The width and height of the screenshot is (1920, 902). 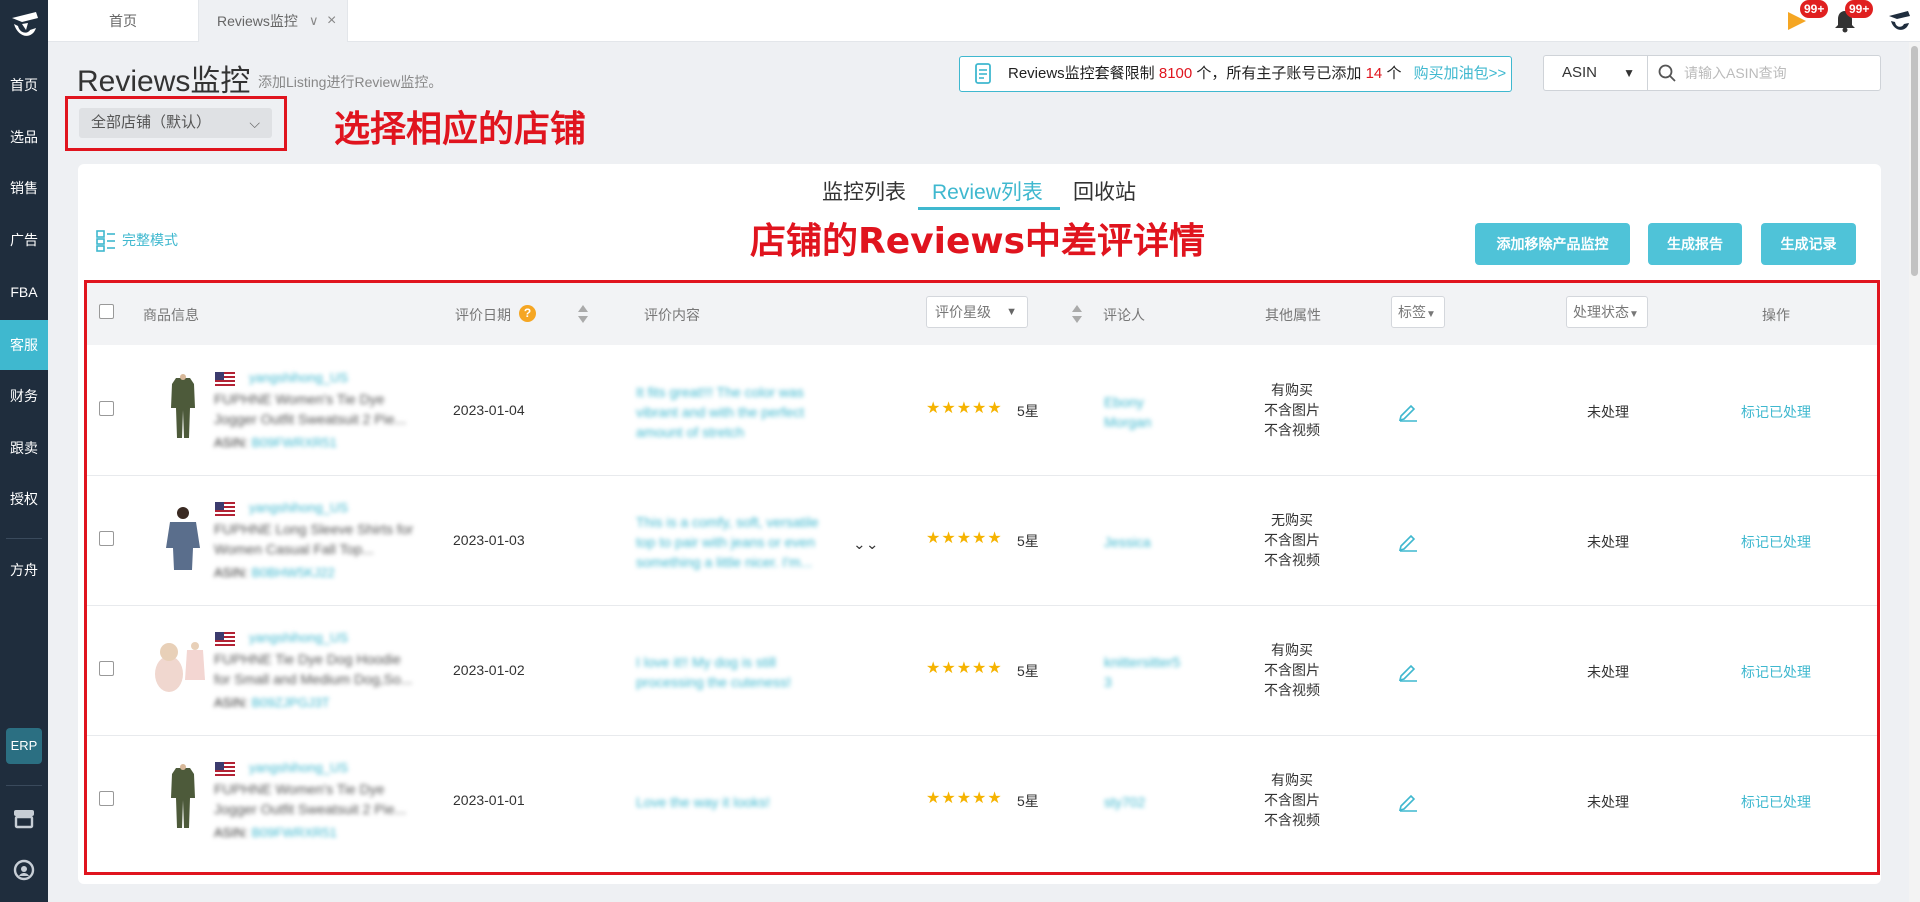 I want to click on tab-bar: 首页 Reviews监控 ∨ × 99+ 99+, so click(x=984, y=21).